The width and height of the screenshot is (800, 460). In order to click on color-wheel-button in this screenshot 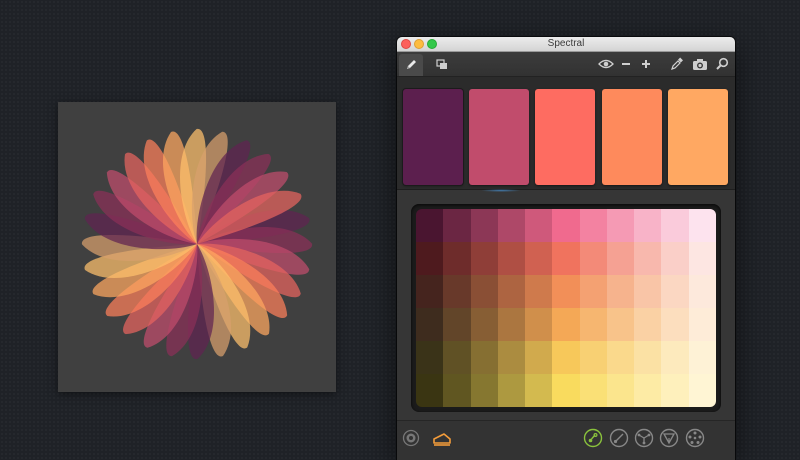, I will do `click(411, 438)`.